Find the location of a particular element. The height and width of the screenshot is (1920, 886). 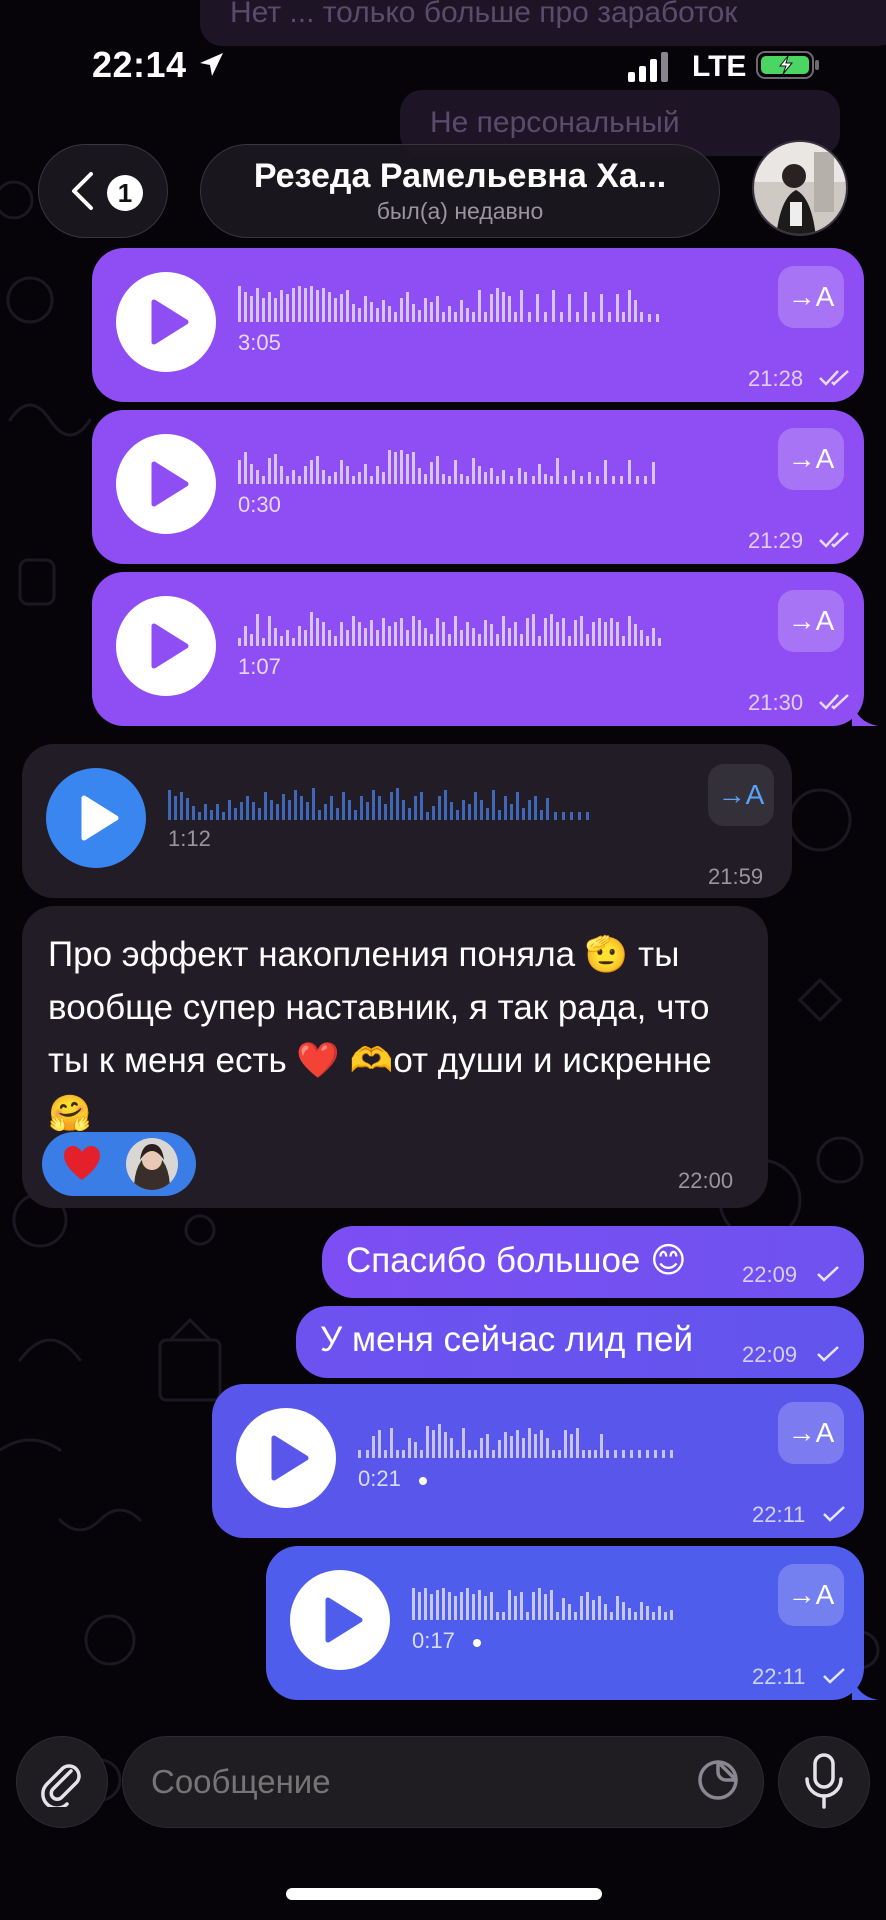

reaction-avatar-photo is located at coordinates (152, 1164).